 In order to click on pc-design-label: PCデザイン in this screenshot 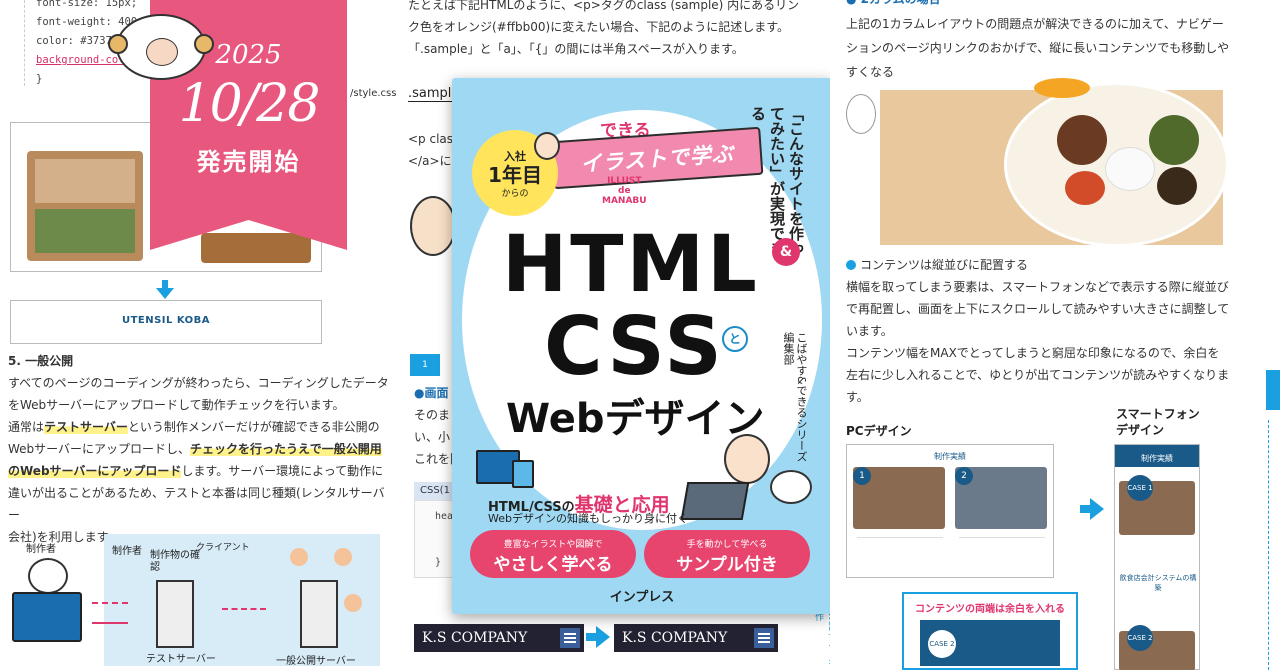, I will do `click(879, 431)`.